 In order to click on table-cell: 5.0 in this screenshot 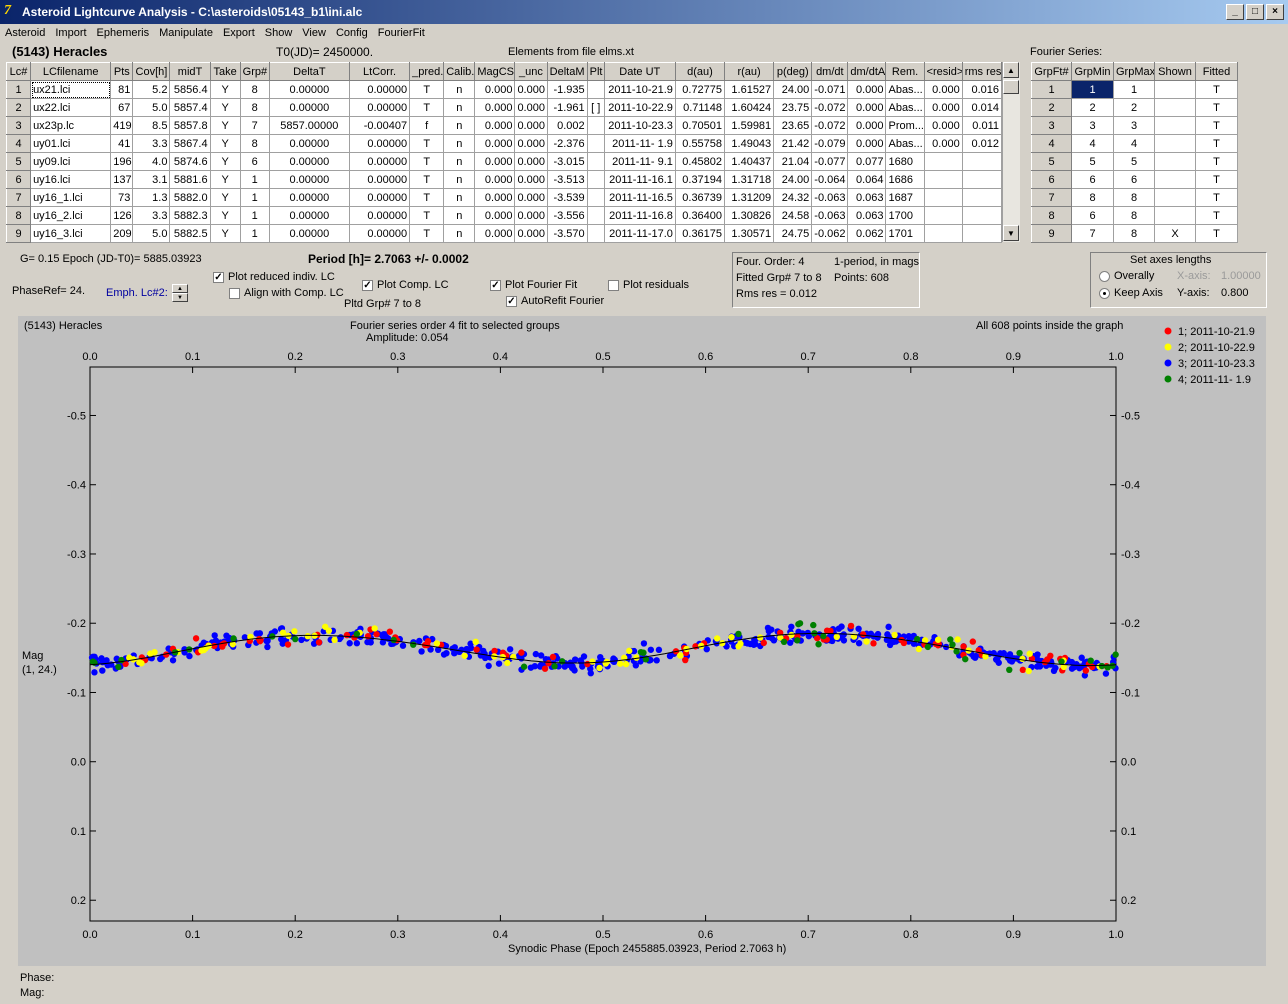, I will do `click(151, 233)`.